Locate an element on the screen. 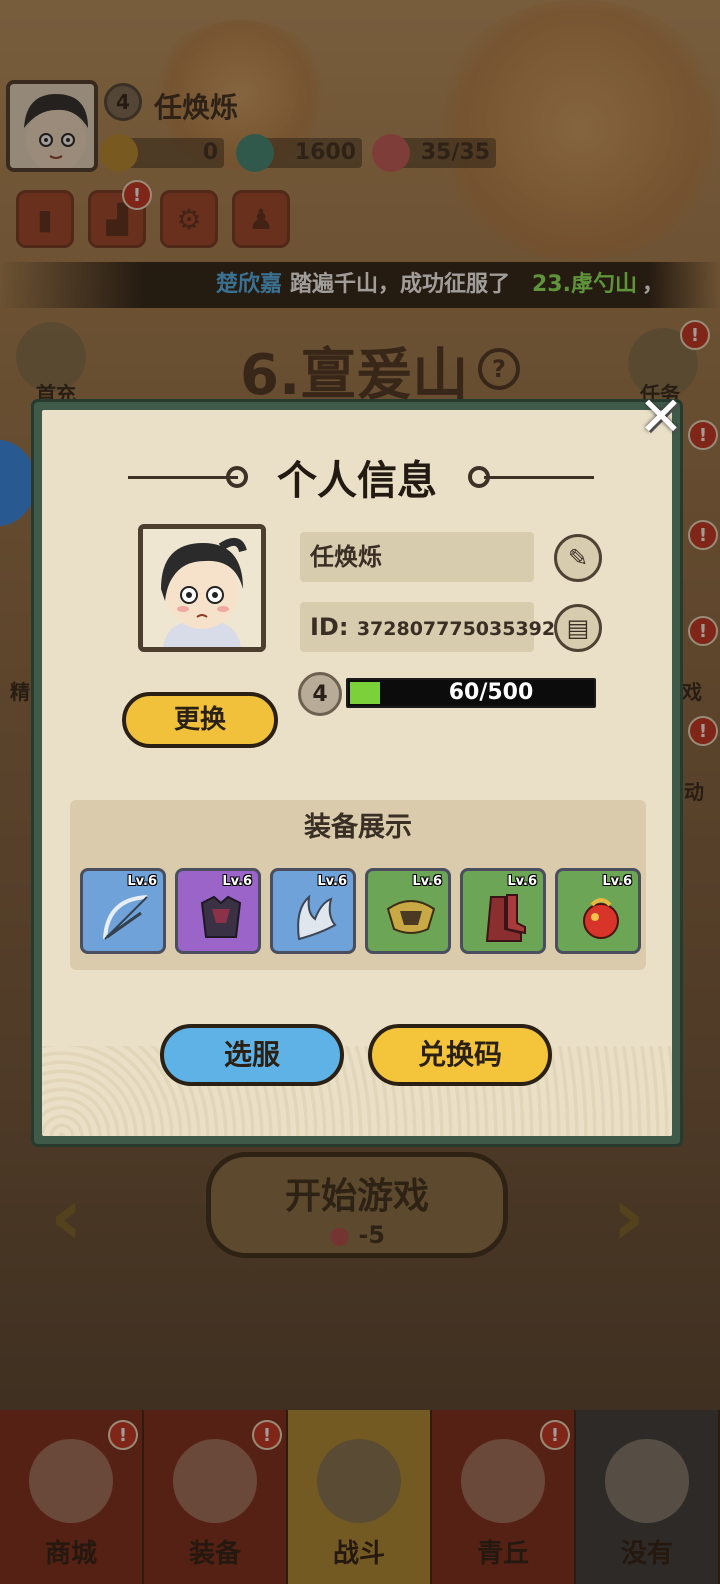 This screenshot has width=720, height=1584. copy-icon: ▤ is located at coordinates (578, 628).